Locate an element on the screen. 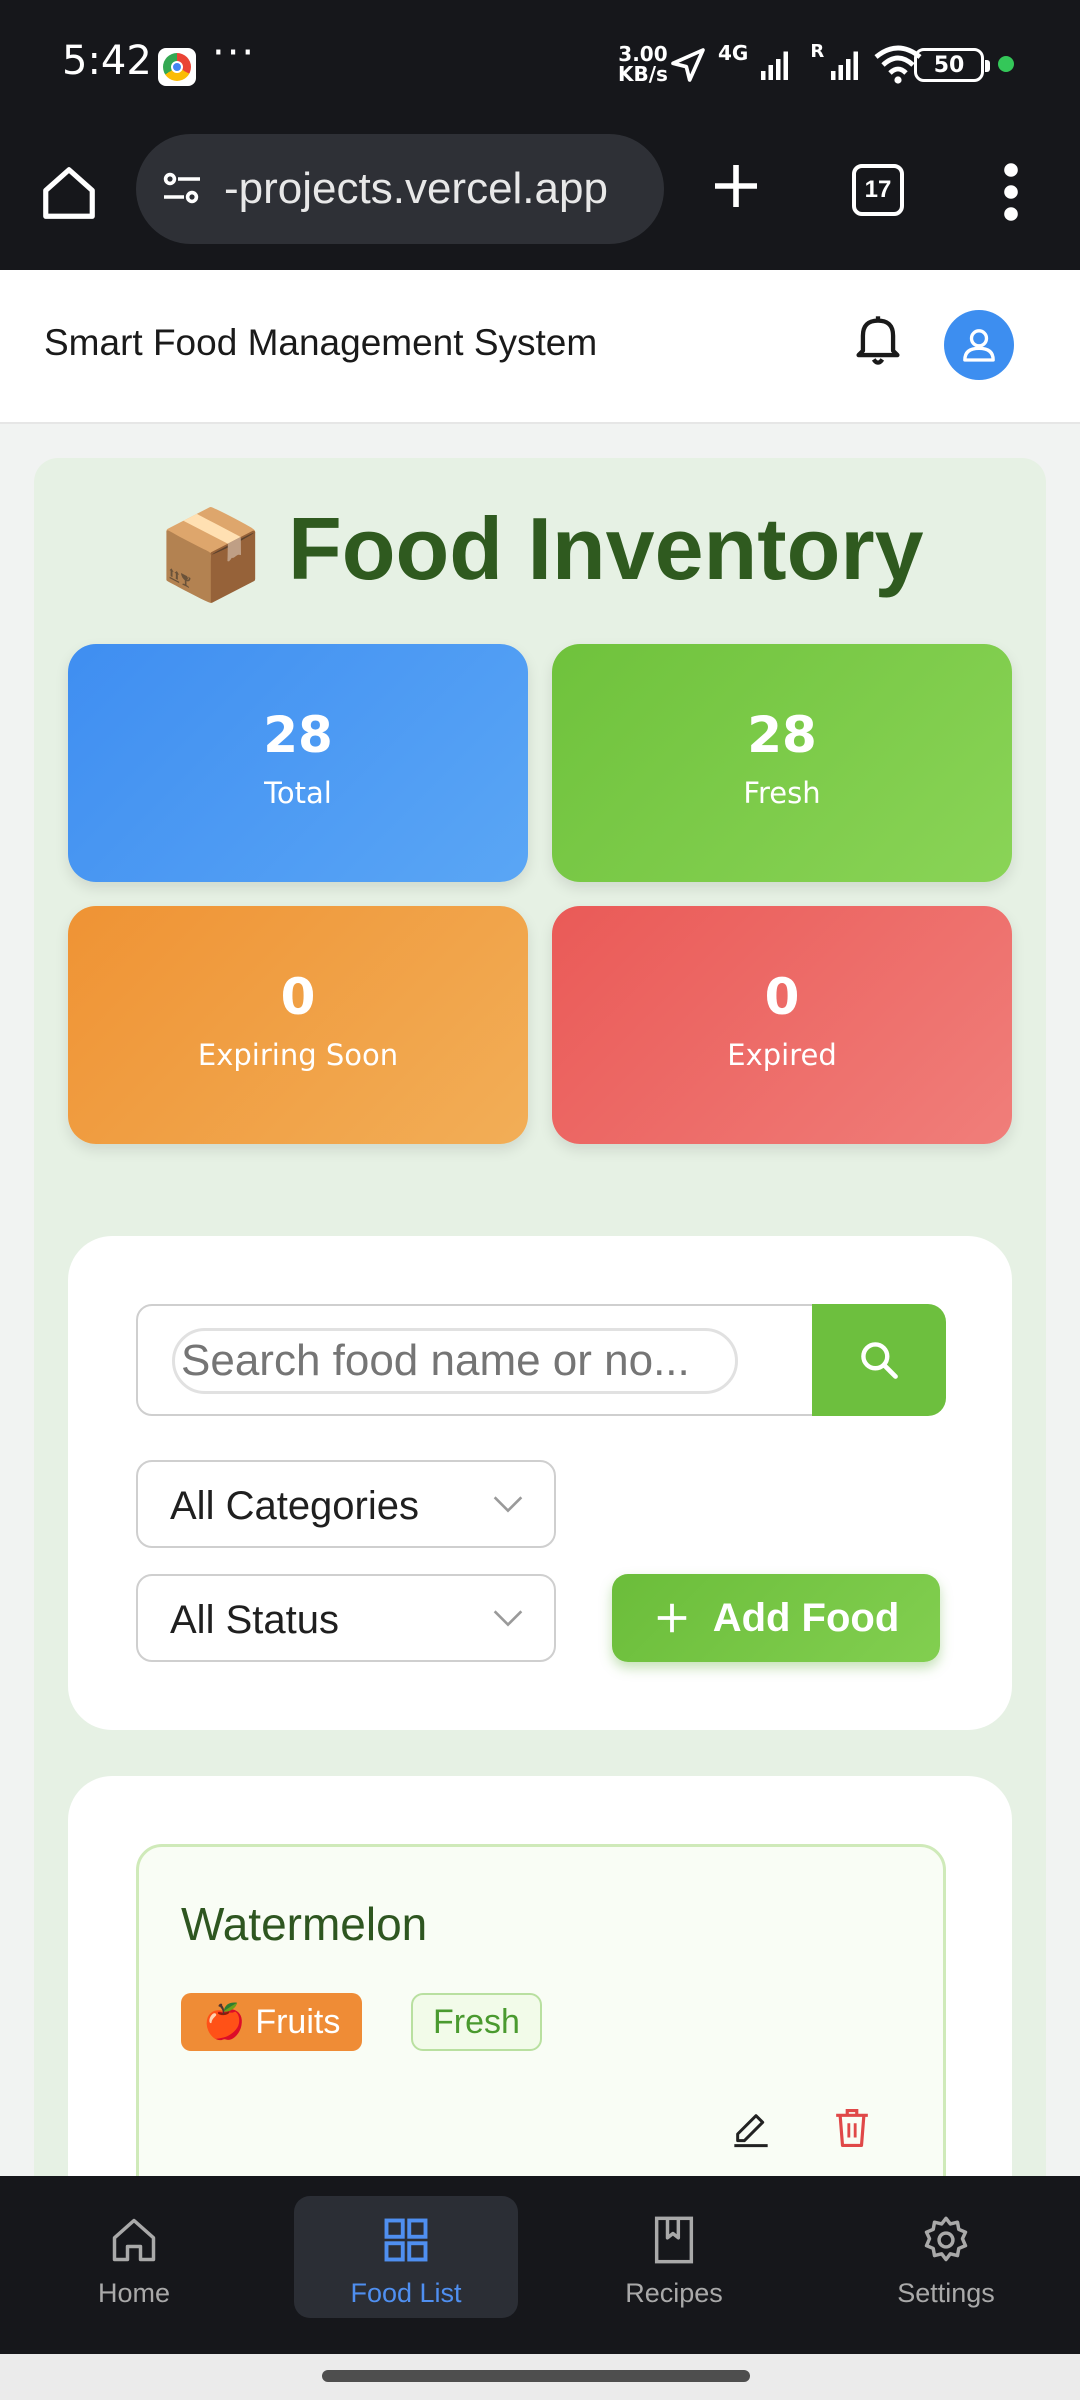  status-icons: 4G R is located at coordinates (795, 65).